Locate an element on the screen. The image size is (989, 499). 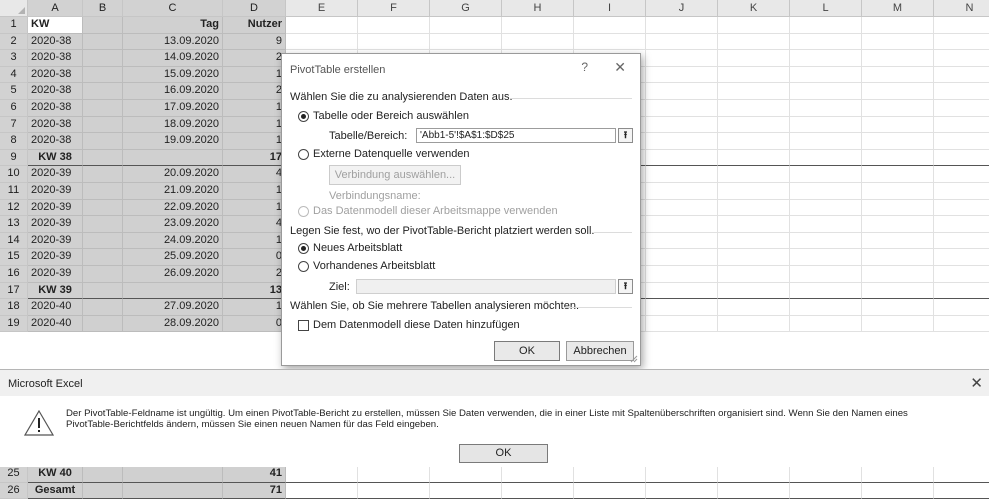
cell-k14 is located at coordinates (754, 241).